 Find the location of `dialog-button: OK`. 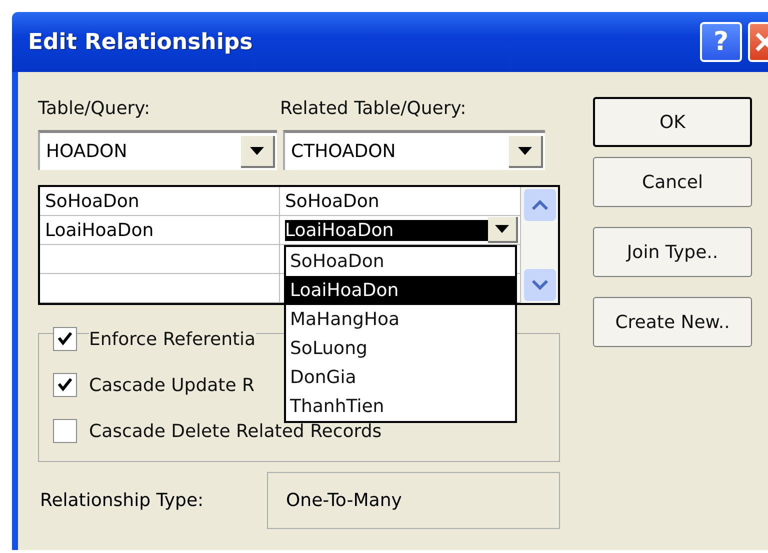

dialog-button: OK is located at coordinates (672, 122).